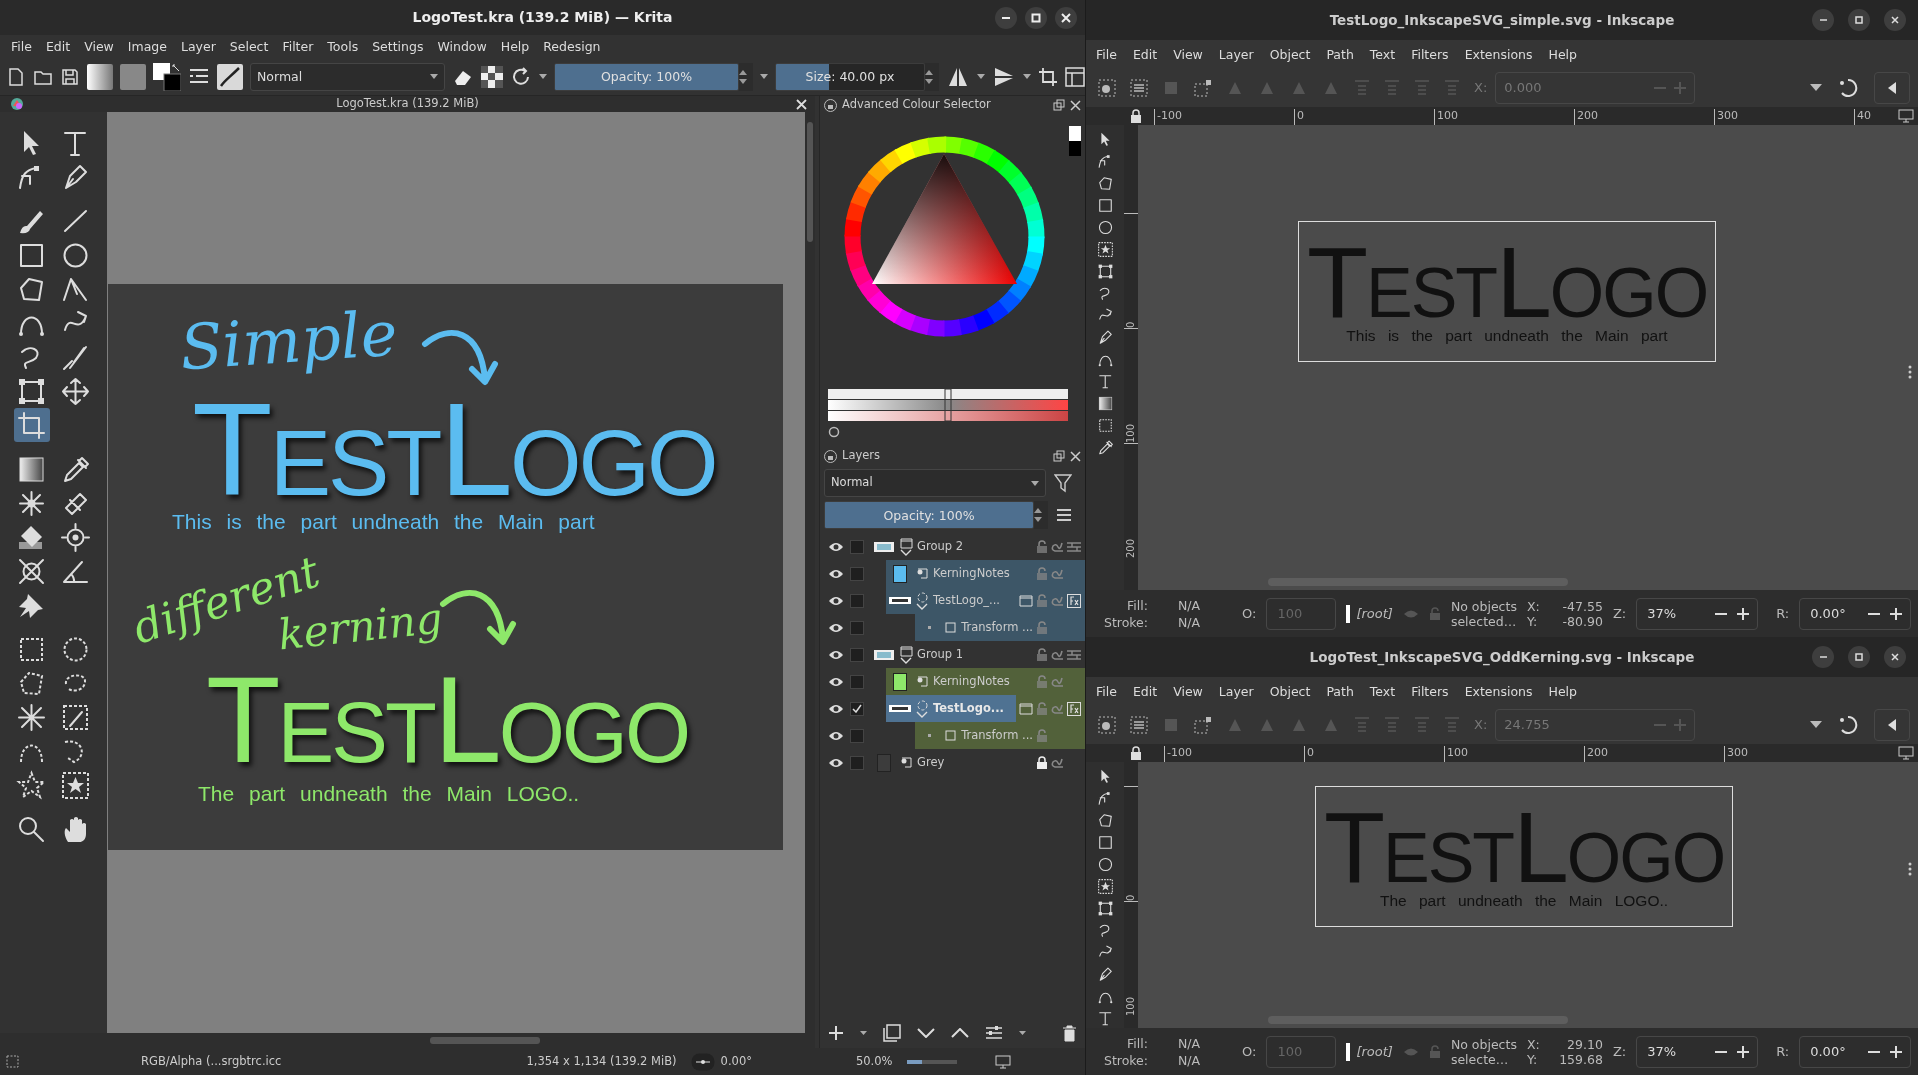  Describe the element at coordinates (1125, 622) in the screenshot. I see `stroke-label: Stroke:` at that location.